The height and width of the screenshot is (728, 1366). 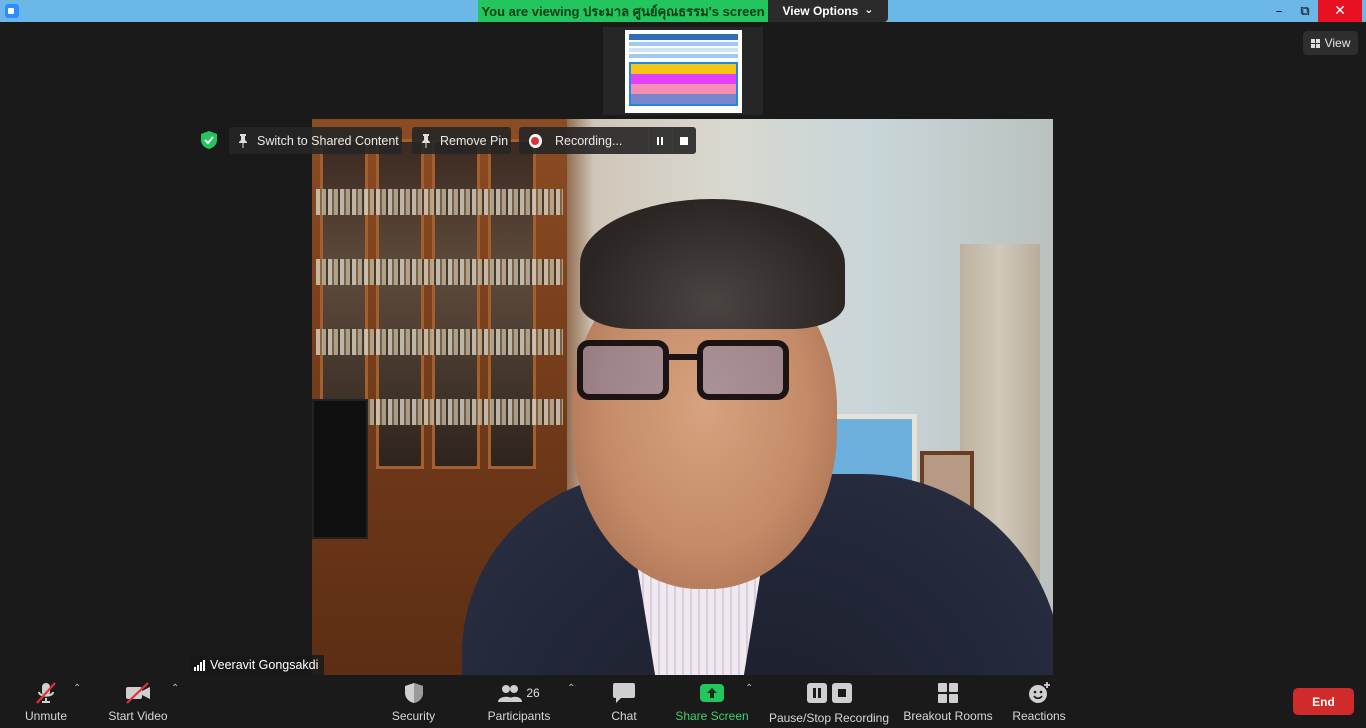 I want to click on security-label: Security, so click(x=413, y=716).